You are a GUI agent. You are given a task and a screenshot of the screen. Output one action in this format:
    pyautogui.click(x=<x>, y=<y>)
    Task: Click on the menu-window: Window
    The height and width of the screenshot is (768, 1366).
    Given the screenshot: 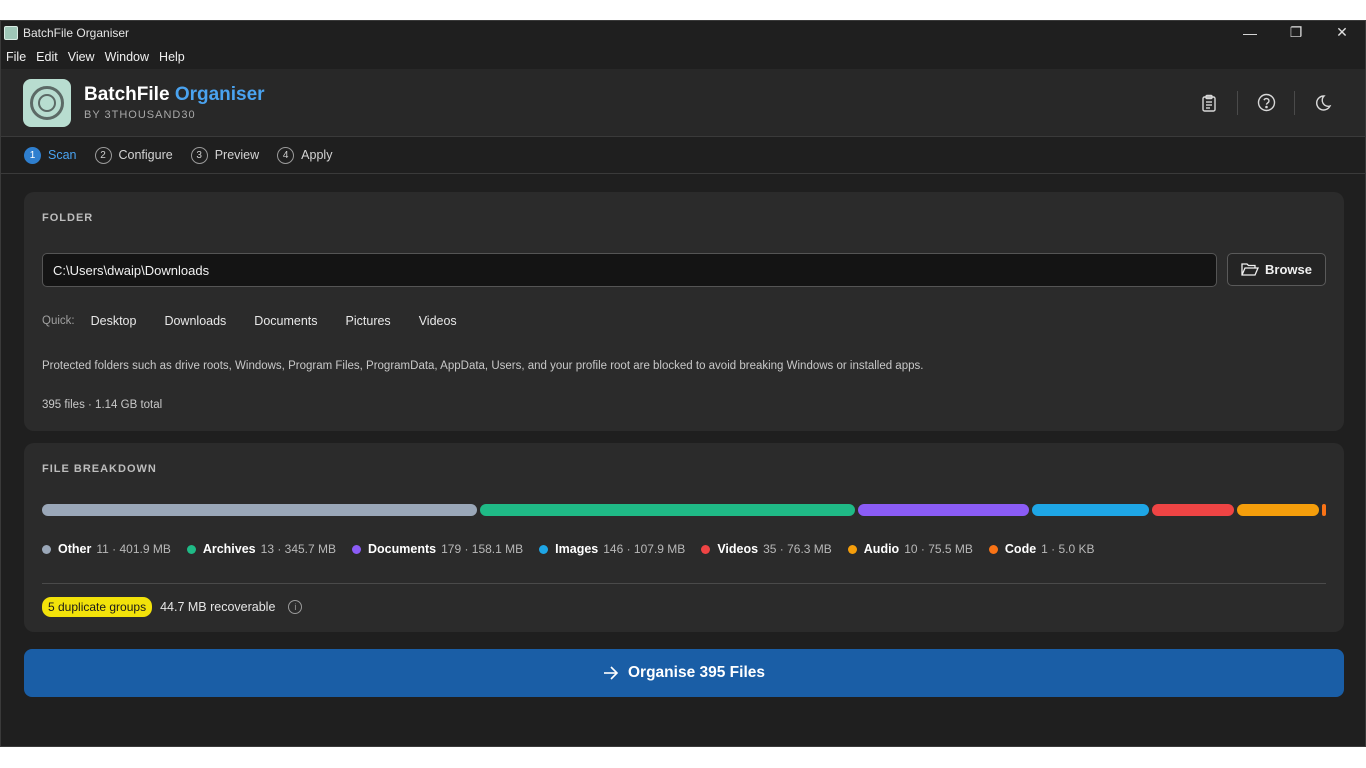 What is the action you would take?
    pyautogui.click(x=127, y=57)
    